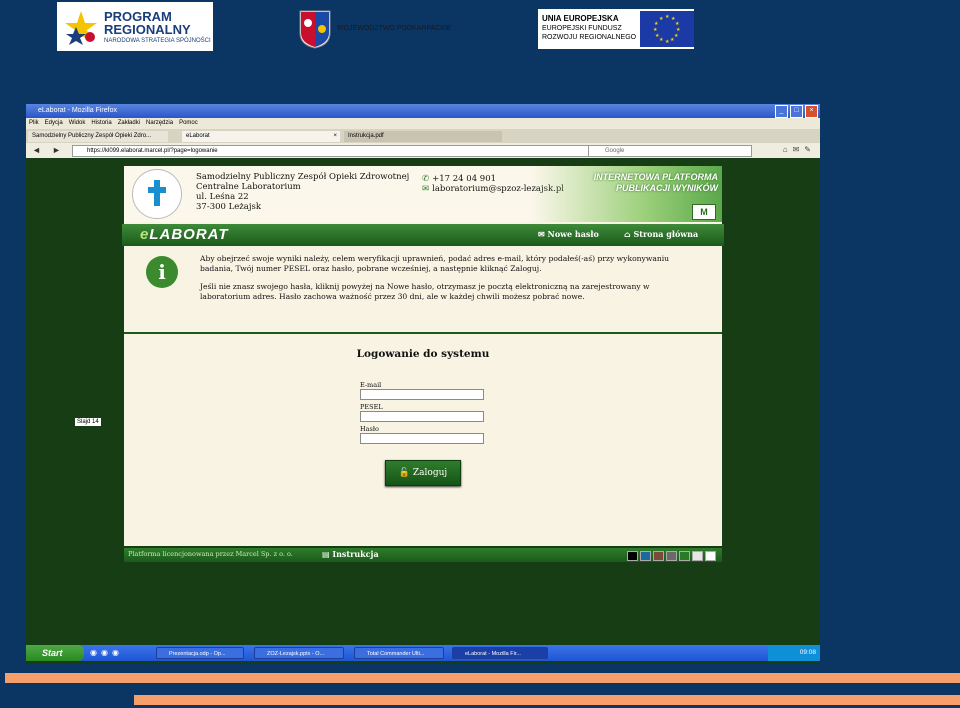 The height and width of the screenshot is (708, 960). I want to click on eu-fund-1: EUROPEJSKI FUNDUSZ, so click(582, 28).